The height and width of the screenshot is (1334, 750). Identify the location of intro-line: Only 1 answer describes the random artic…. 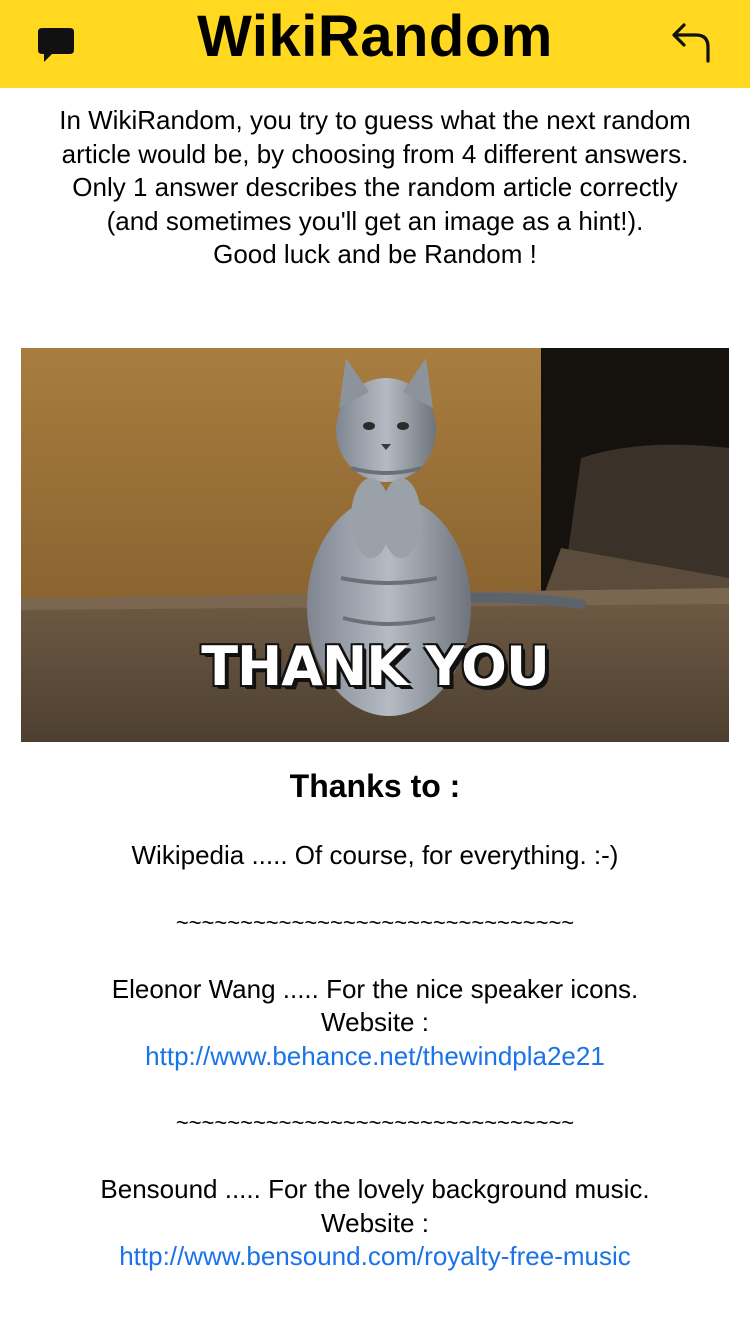
(375, 187).